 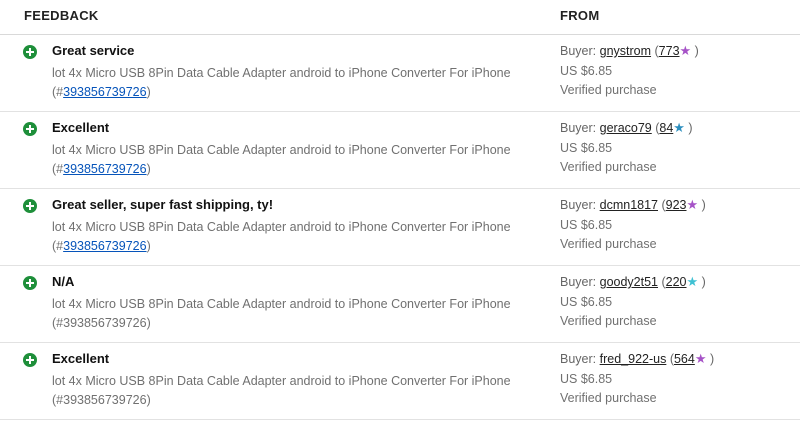 I want to click on buyer-username-link: dcmn1817, so click(x=629, y=205).